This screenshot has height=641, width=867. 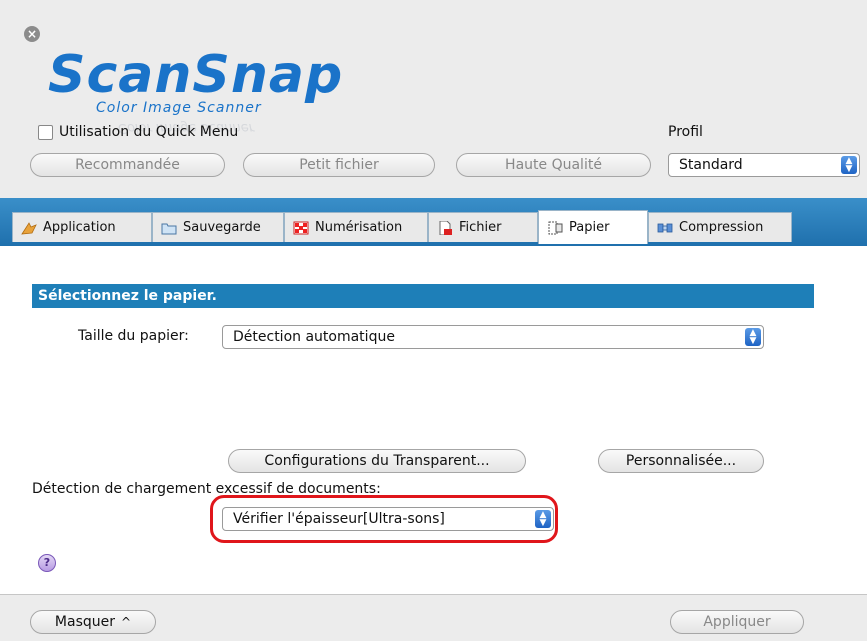 I want to click on small-file-button: Petit fichier, so click(x=339, y=165).